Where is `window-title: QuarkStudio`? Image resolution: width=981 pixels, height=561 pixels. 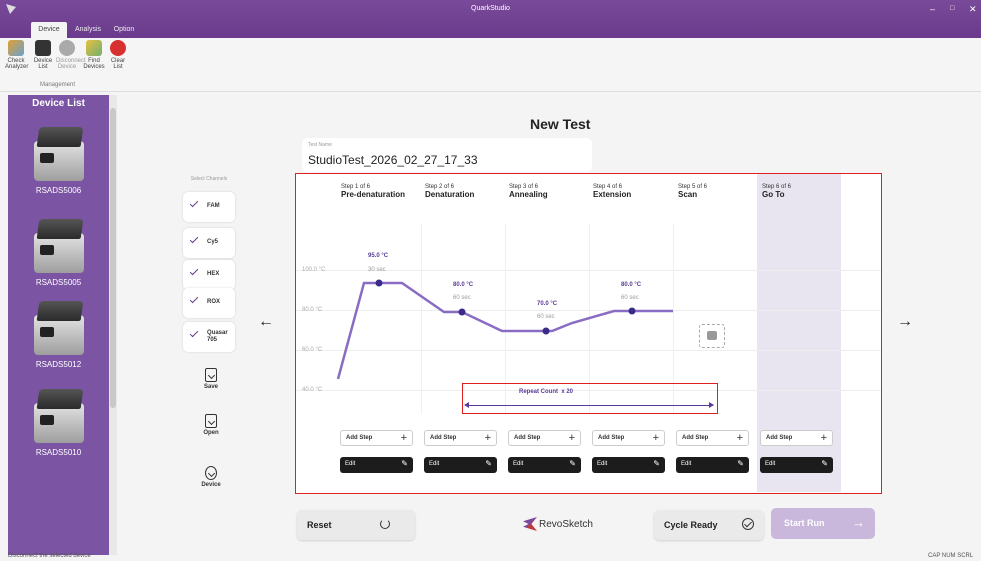
window-title: QuarkStudio is located at coordinates (490, 8).